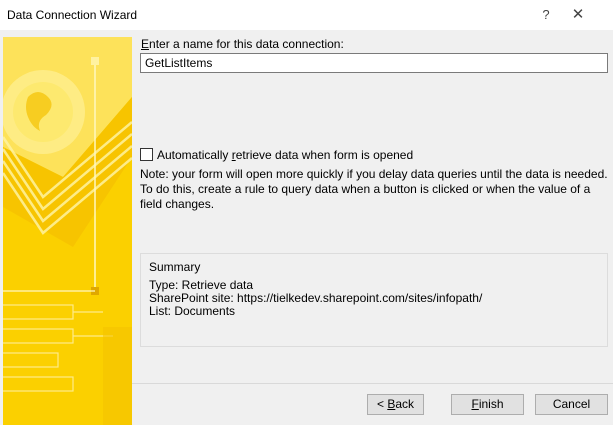  What do you see at coordinates (578, 15) in the screenshot?
I see `close-icon: ✕` at bounding box center [578, 15].